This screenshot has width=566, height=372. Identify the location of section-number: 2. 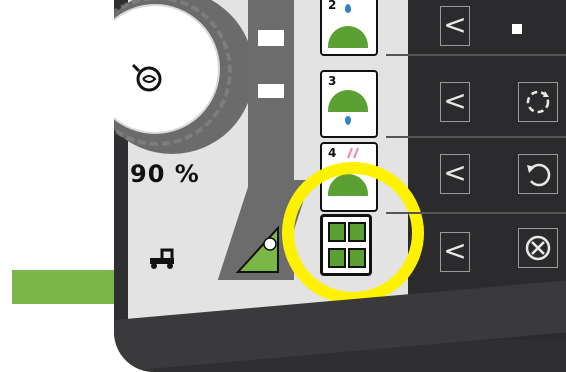
(332, 6).